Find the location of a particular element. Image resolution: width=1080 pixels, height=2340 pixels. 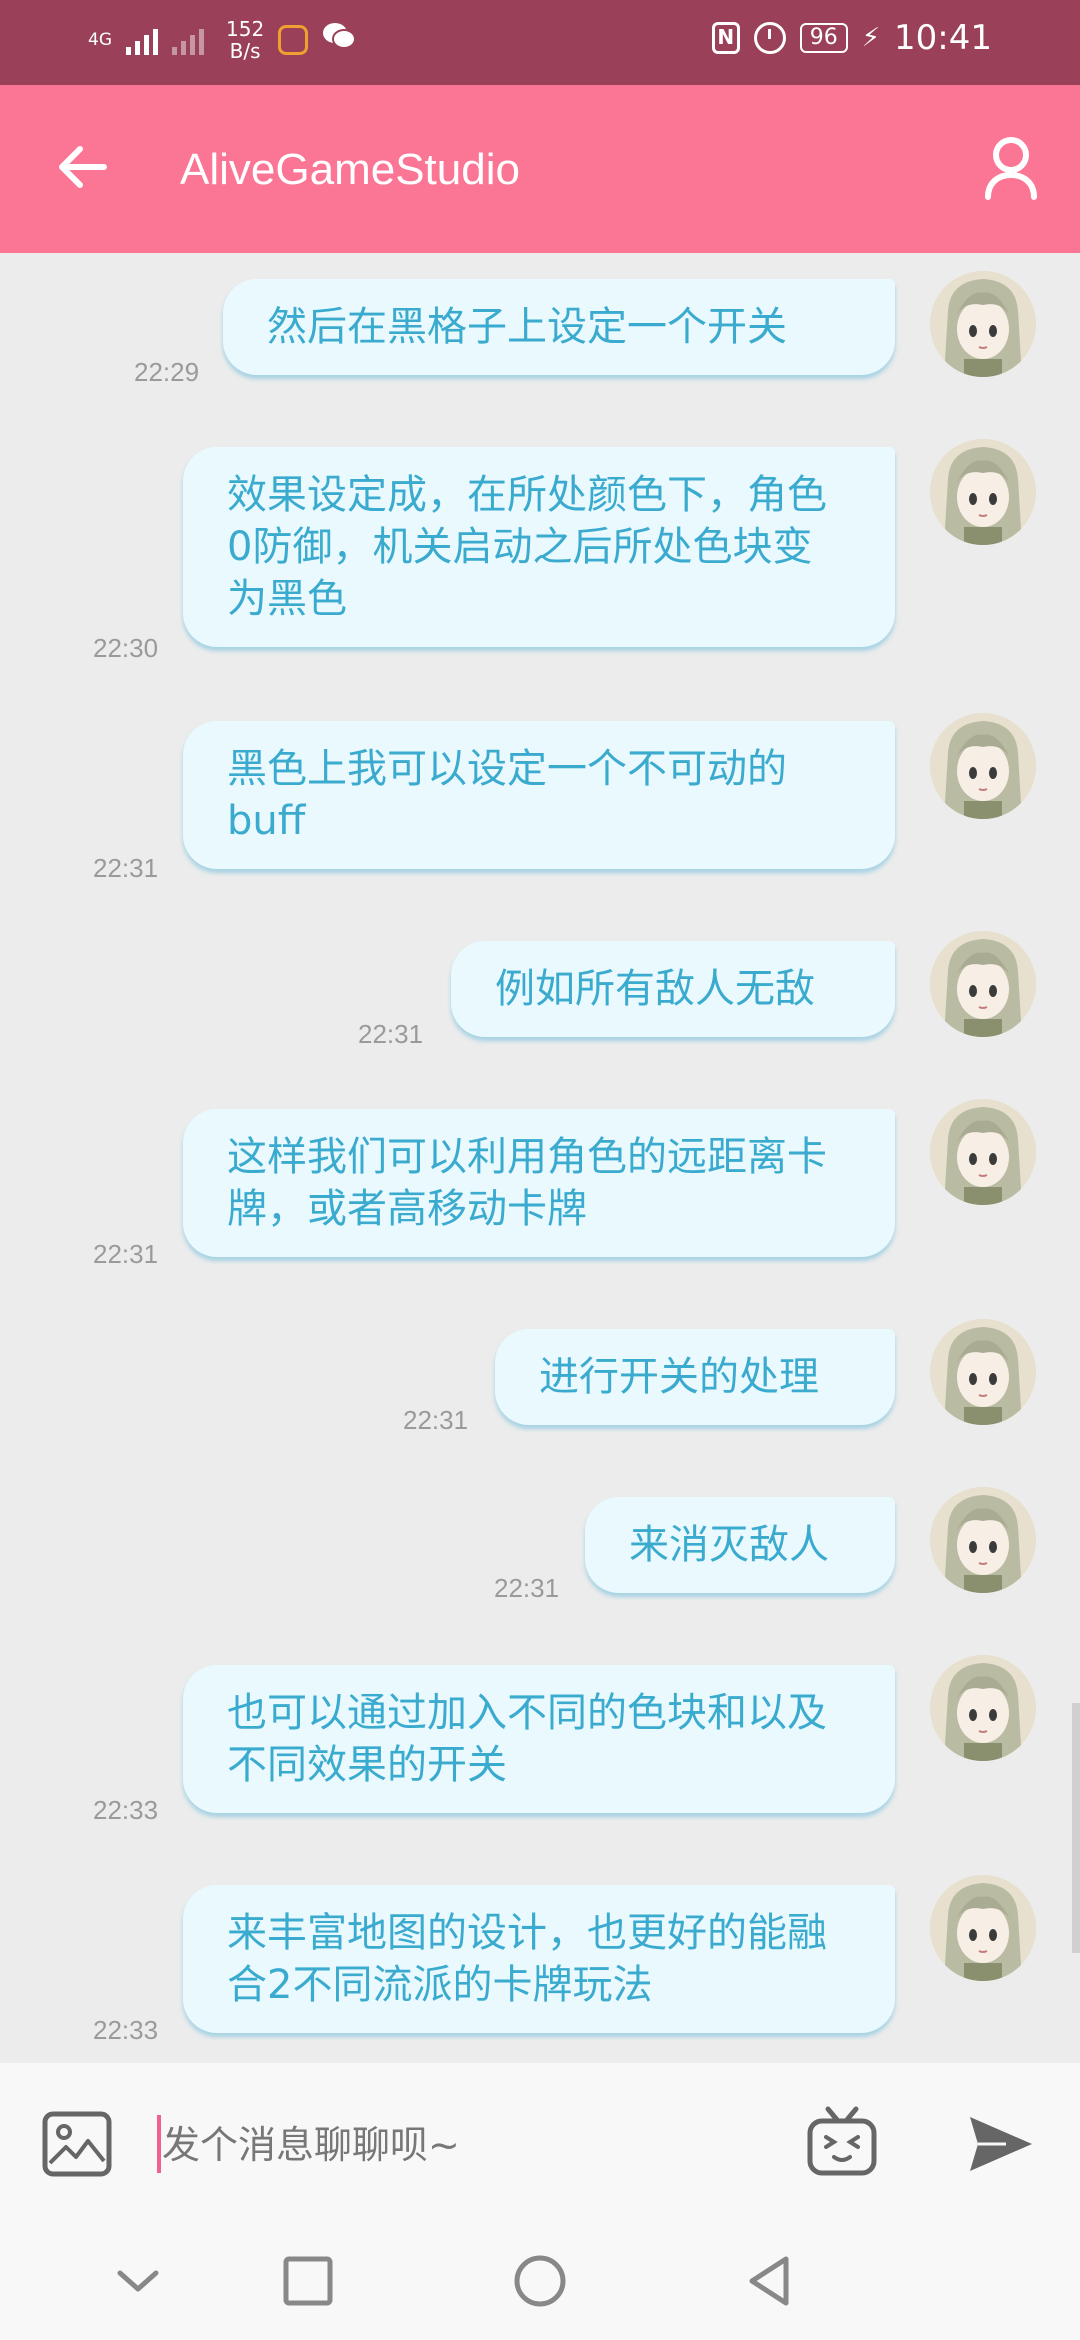

message-bubble: 来消灭敌人 is located at coordinates (740, 1545).